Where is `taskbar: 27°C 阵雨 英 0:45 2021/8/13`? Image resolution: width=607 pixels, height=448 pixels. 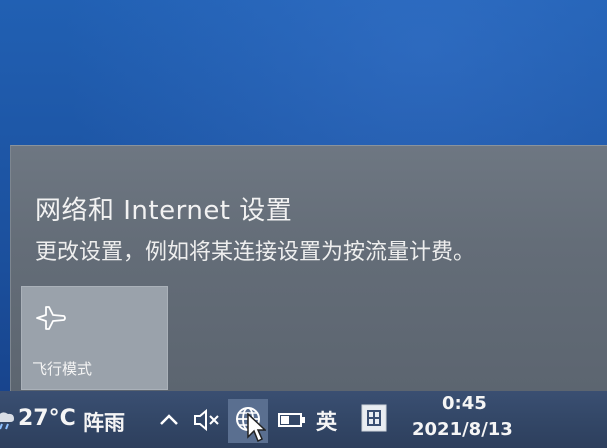
taskbar: 27°C 阵雨 英 0:45 2021/8/13 is located at coordinates (303, 419).